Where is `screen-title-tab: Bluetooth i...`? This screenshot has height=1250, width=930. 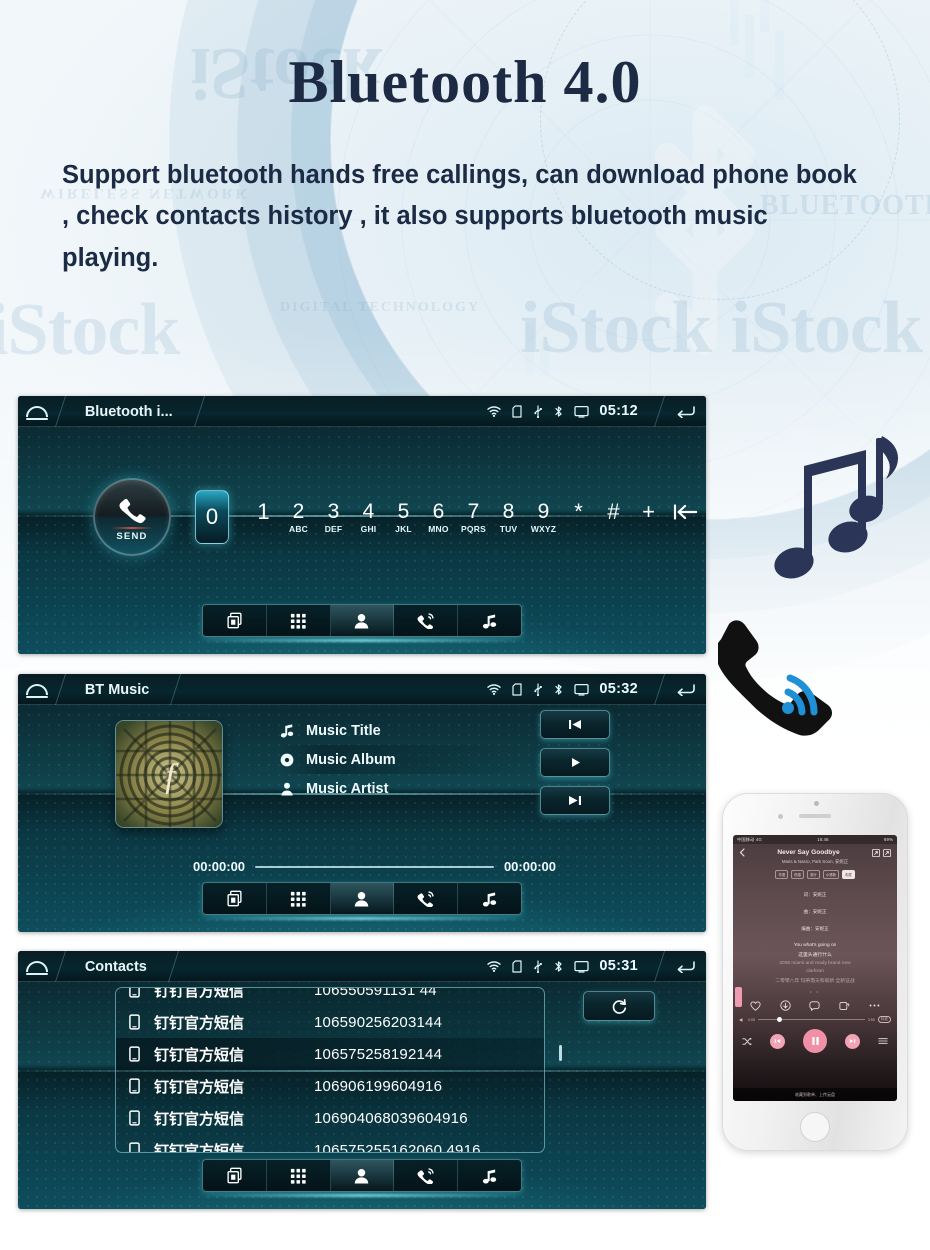
screen-title-tab: Bluetooth i... is located at coordinates (132, 411).